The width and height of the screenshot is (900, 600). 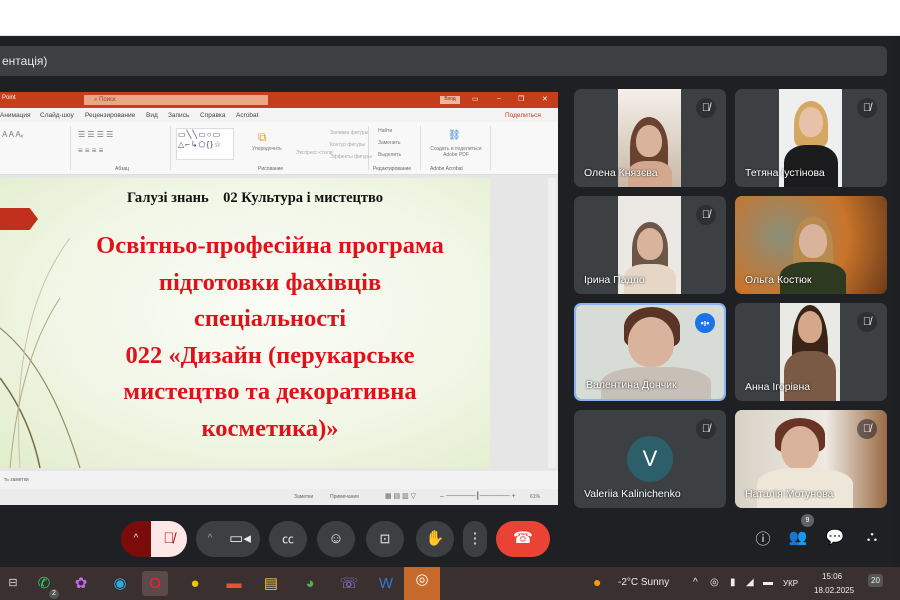 I want to click on shape-fill-button: Заливка фигуры, so click(x=349, y=133).